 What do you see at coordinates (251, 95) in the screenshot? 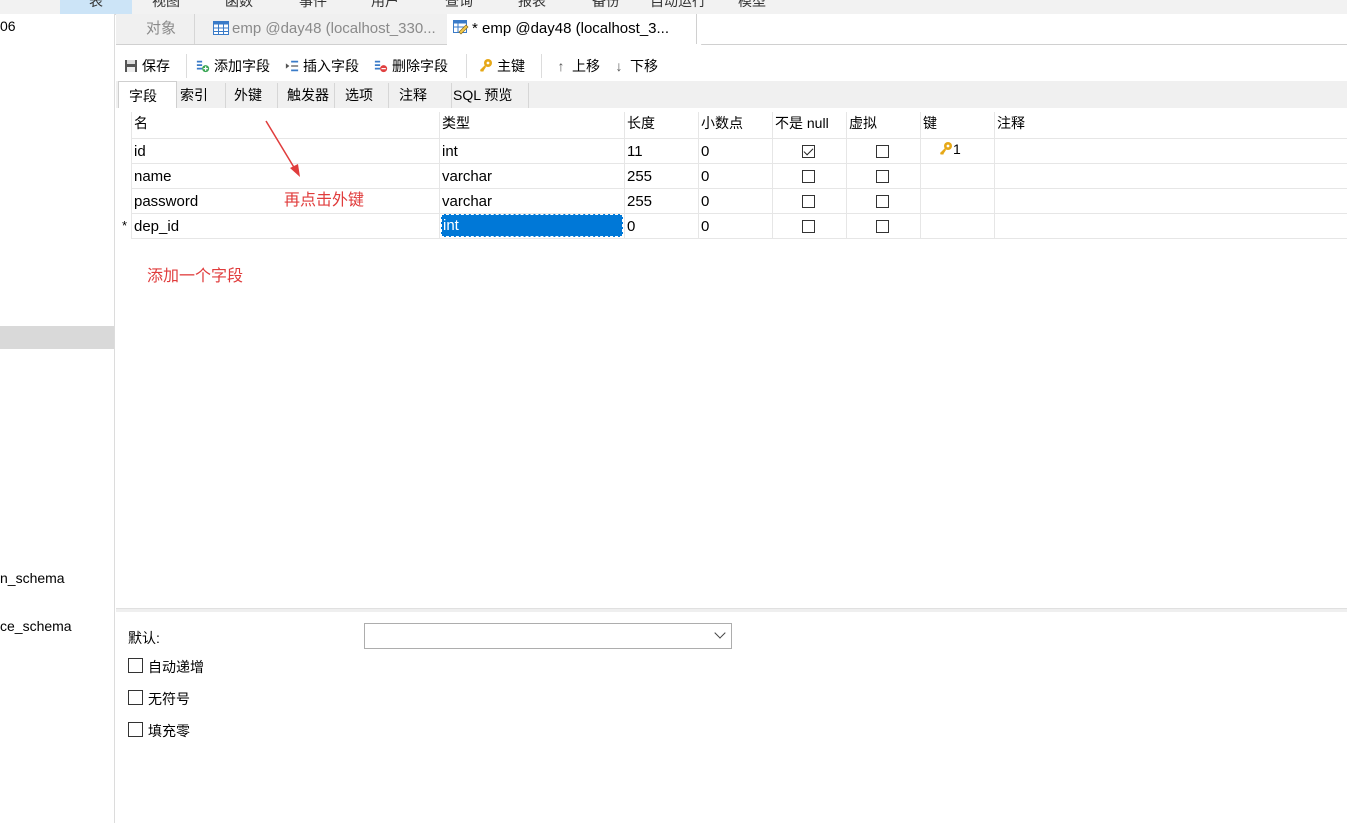
I see `subtab-foreign-keys: 外键` at bounding box center [251, 95].